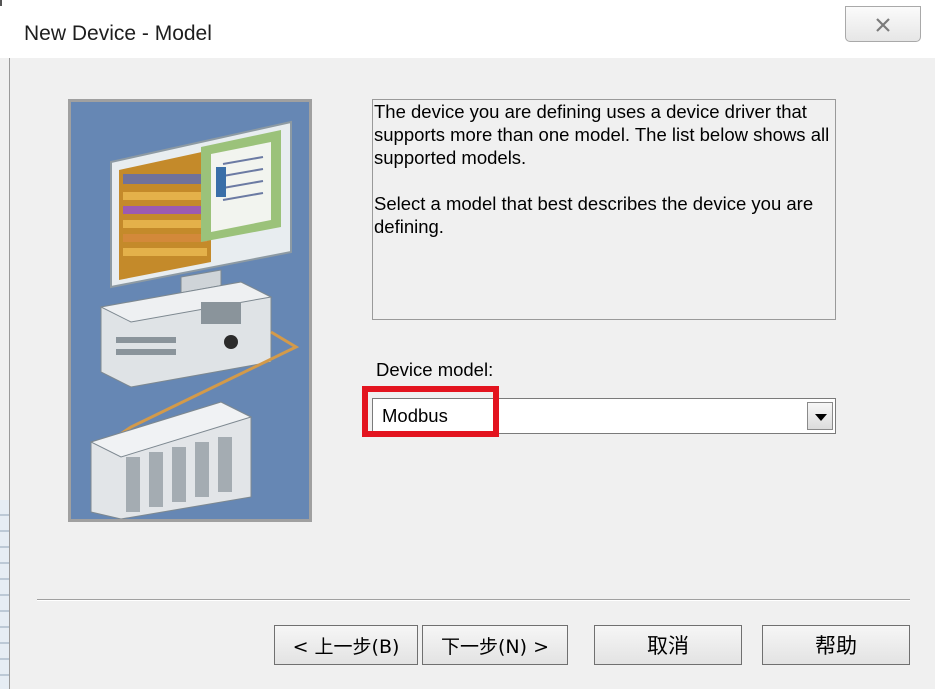  What do you see at coordinates (435, 369) in the screenshot?
I see `device-model-label: Device model:` at bounding box center [435, 369].